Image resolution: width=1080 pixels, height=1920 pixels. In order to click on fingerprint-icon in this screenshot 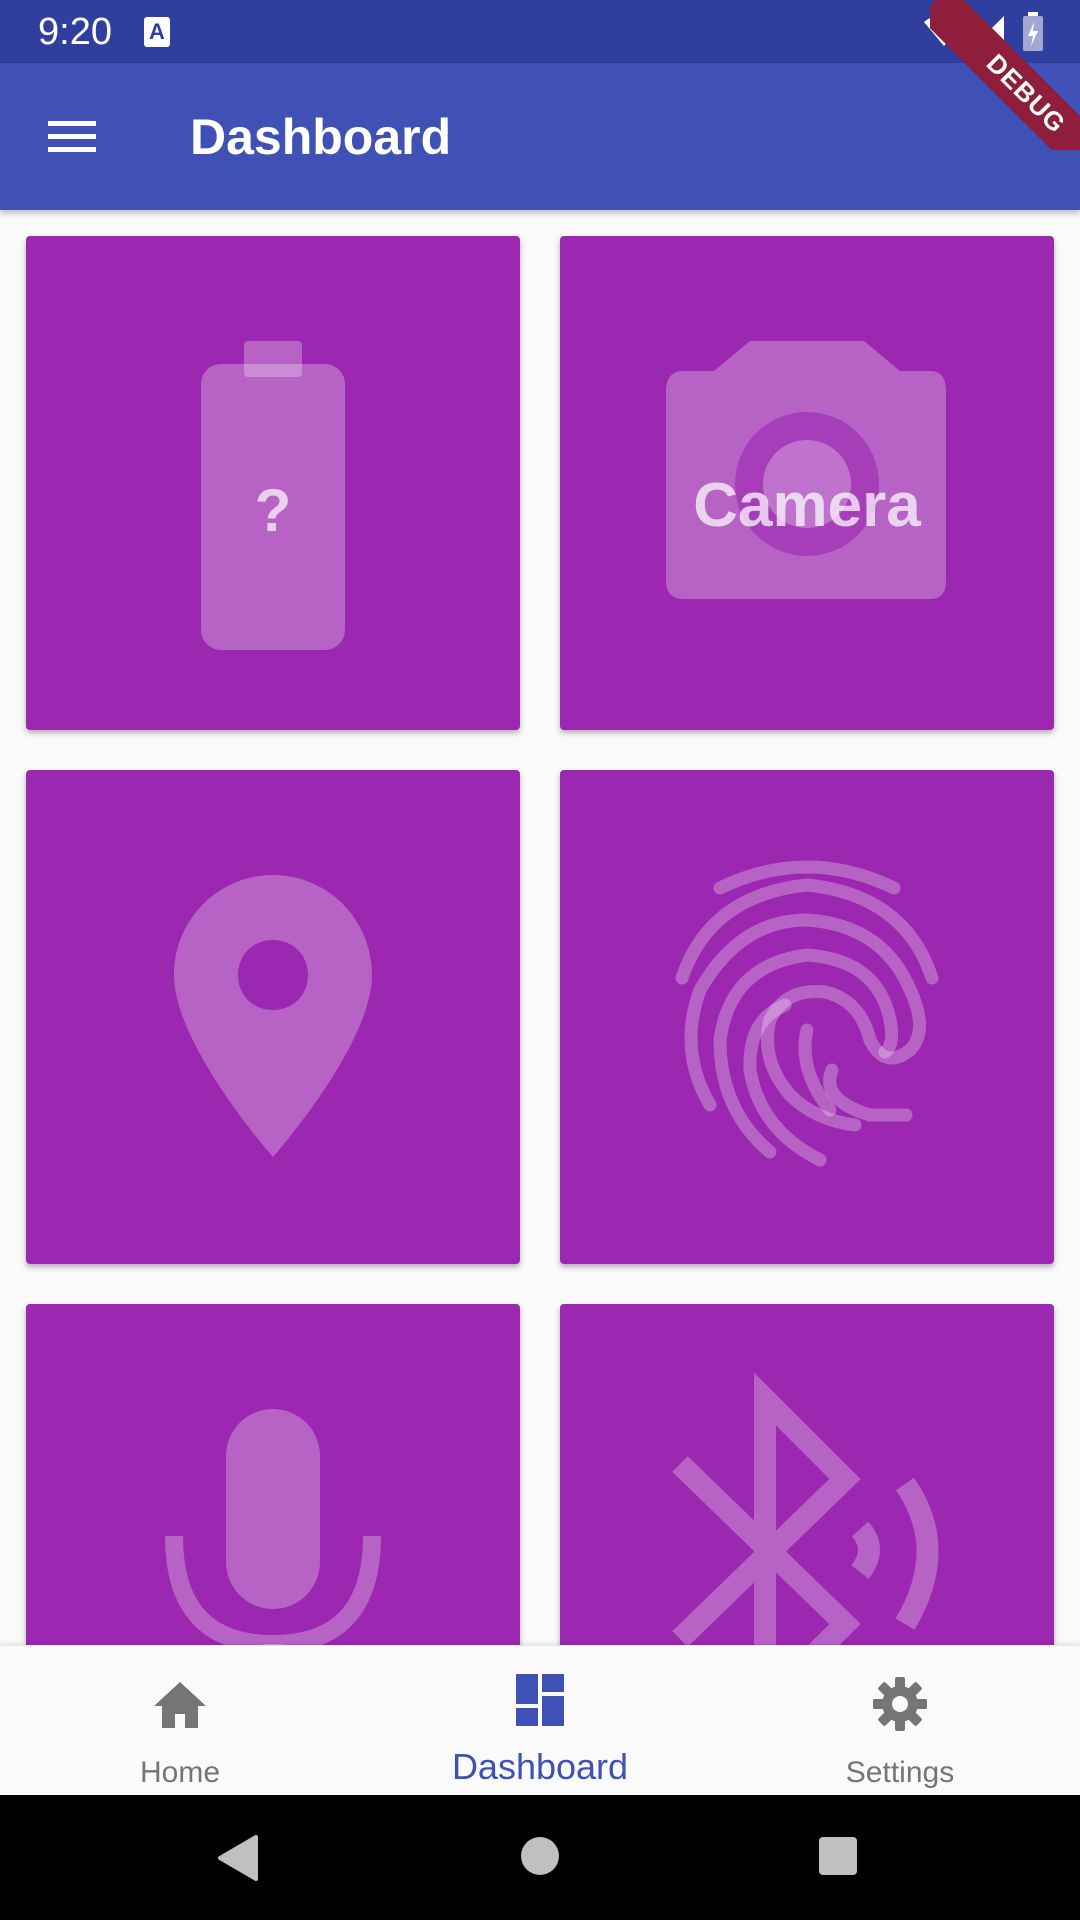, I will do `click(807, 1013)`.